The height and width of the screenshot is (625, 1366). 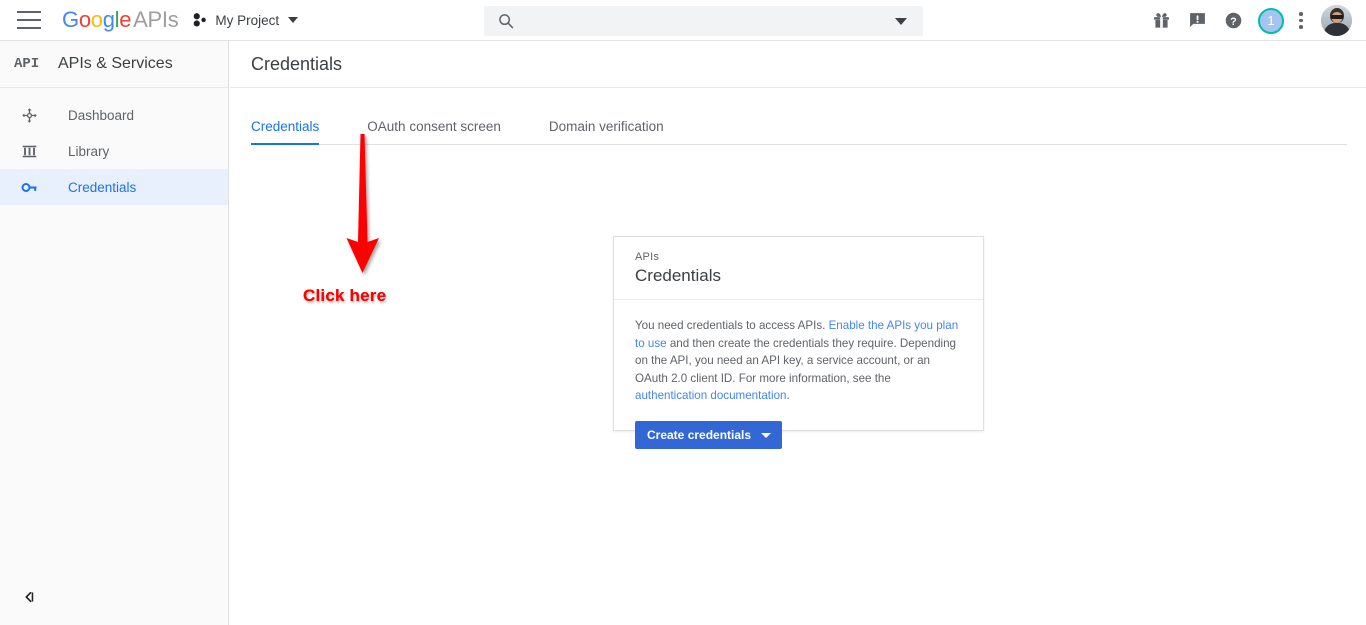 I want to click on help-icon: ?, so click(x=1233, y=20).